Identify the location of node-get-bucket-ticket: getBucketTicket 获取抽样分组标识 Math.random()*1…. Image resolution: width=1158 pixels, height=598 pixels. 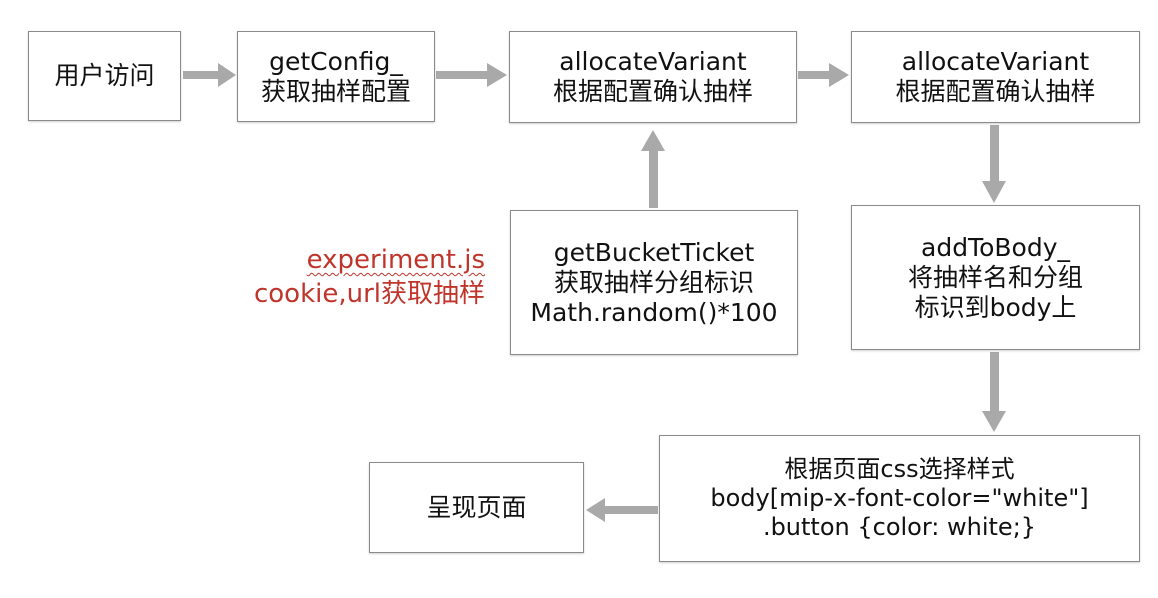
(654, 282).